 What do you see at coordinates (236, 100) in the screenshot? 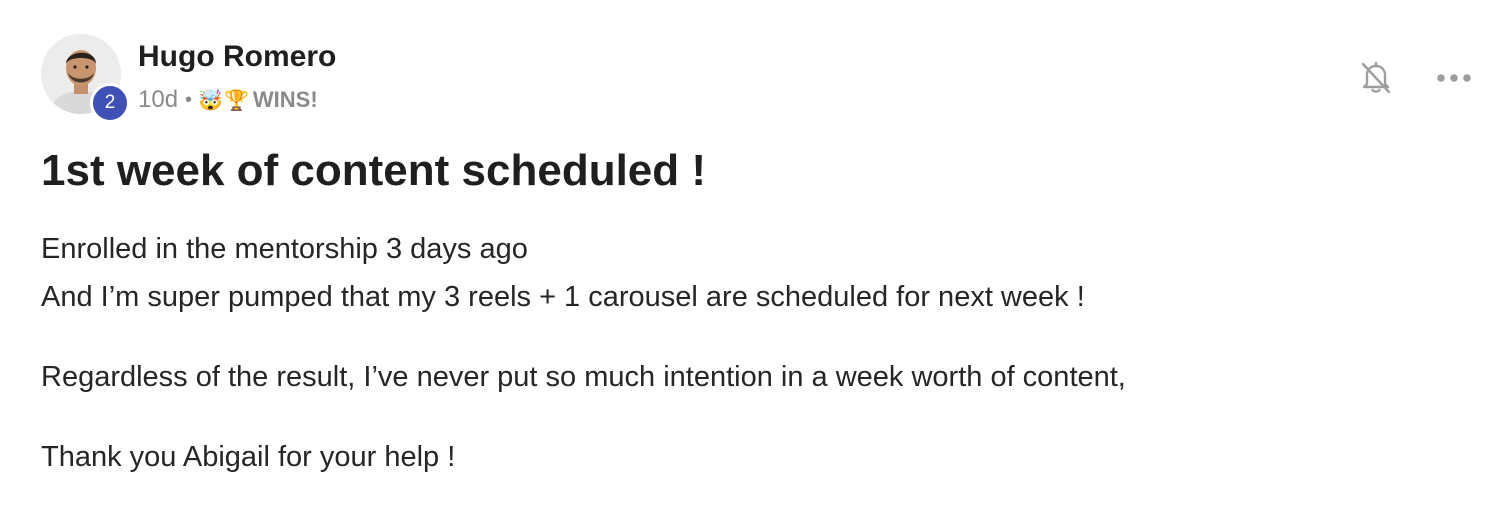
I see `trophy-icon: 🏆` at bounding box center [236, 100].